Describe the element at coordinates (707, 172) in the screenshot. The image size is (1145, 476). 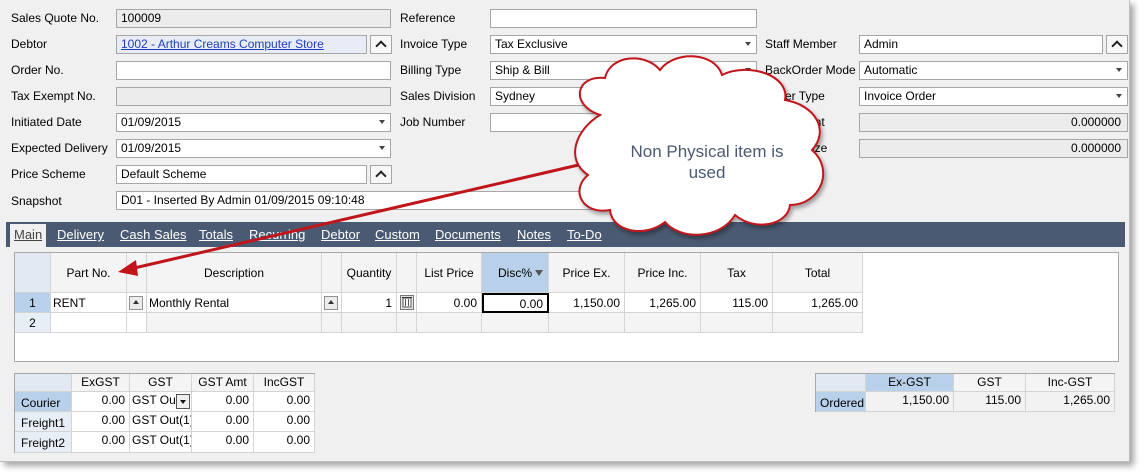
I see `callout-text-line2: used` at that location.